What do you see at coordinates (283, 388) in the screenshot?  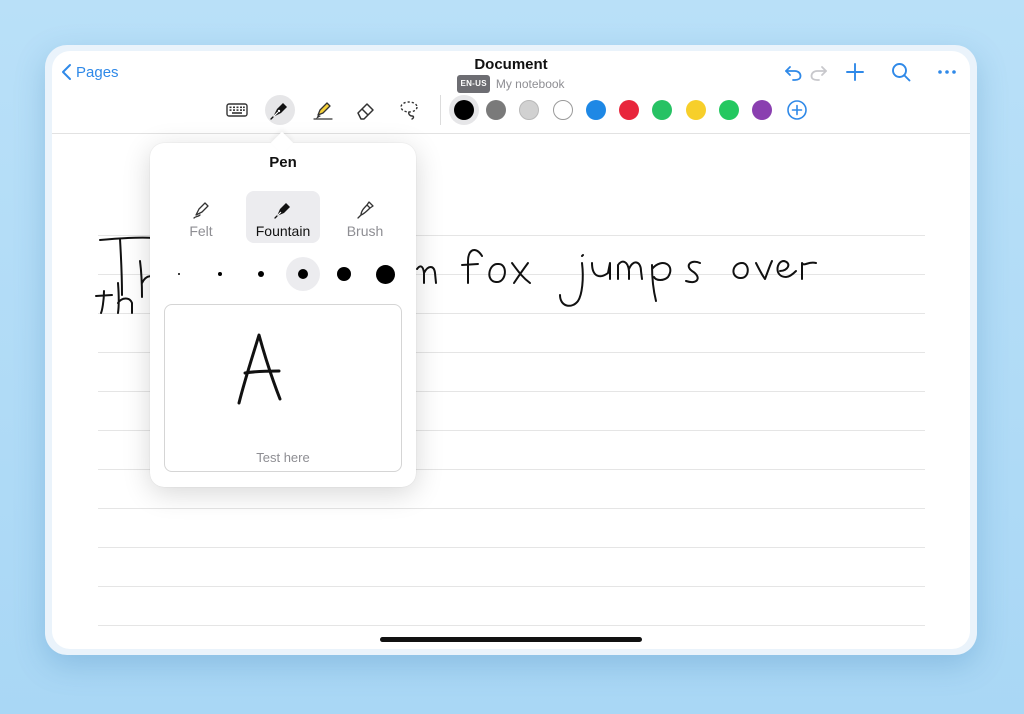 I see `pen-test-area: Test here` at bounding box center [283, 388].